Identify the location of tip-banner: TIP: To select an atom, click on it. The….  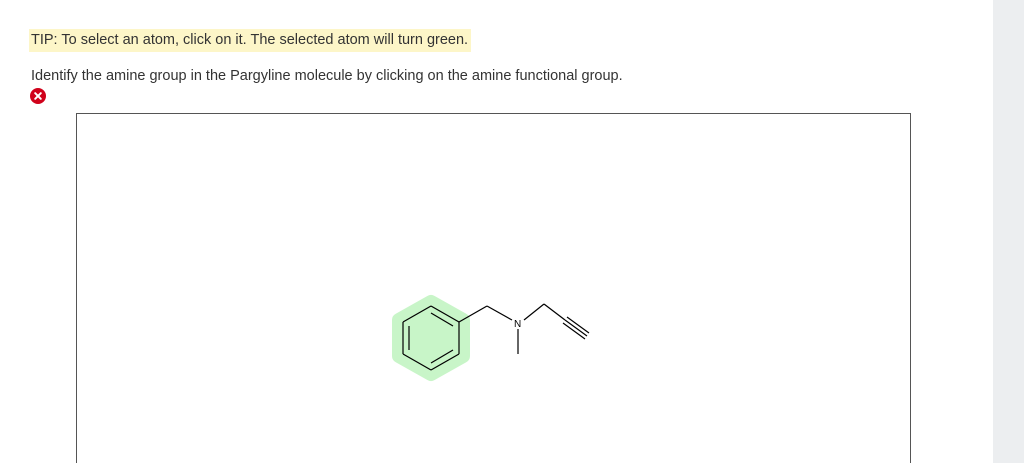
(250, 40).